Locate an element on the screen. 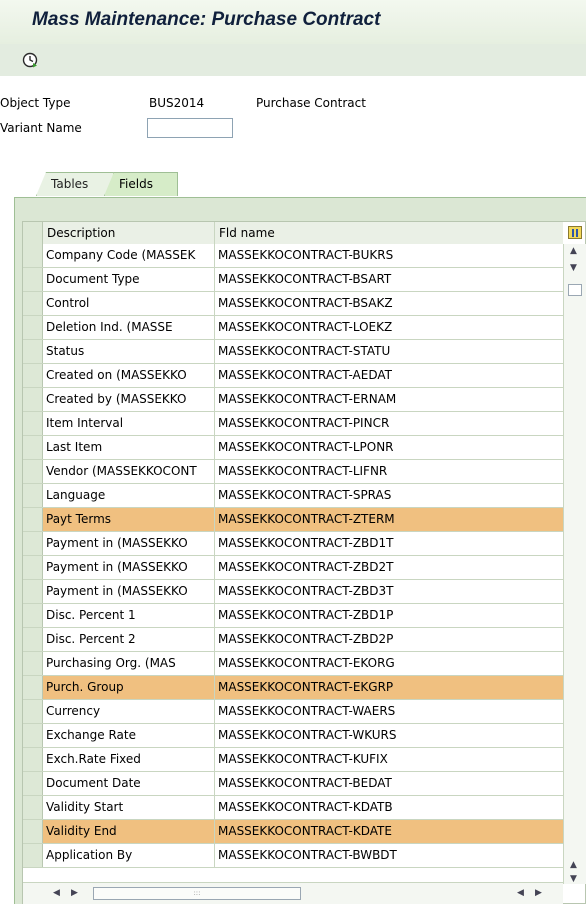 The height and width of the screenshot is (904, 586). table-row: Validity End MASSEKKOCONTRACT-KDATE is located at coordinates (293, 832).